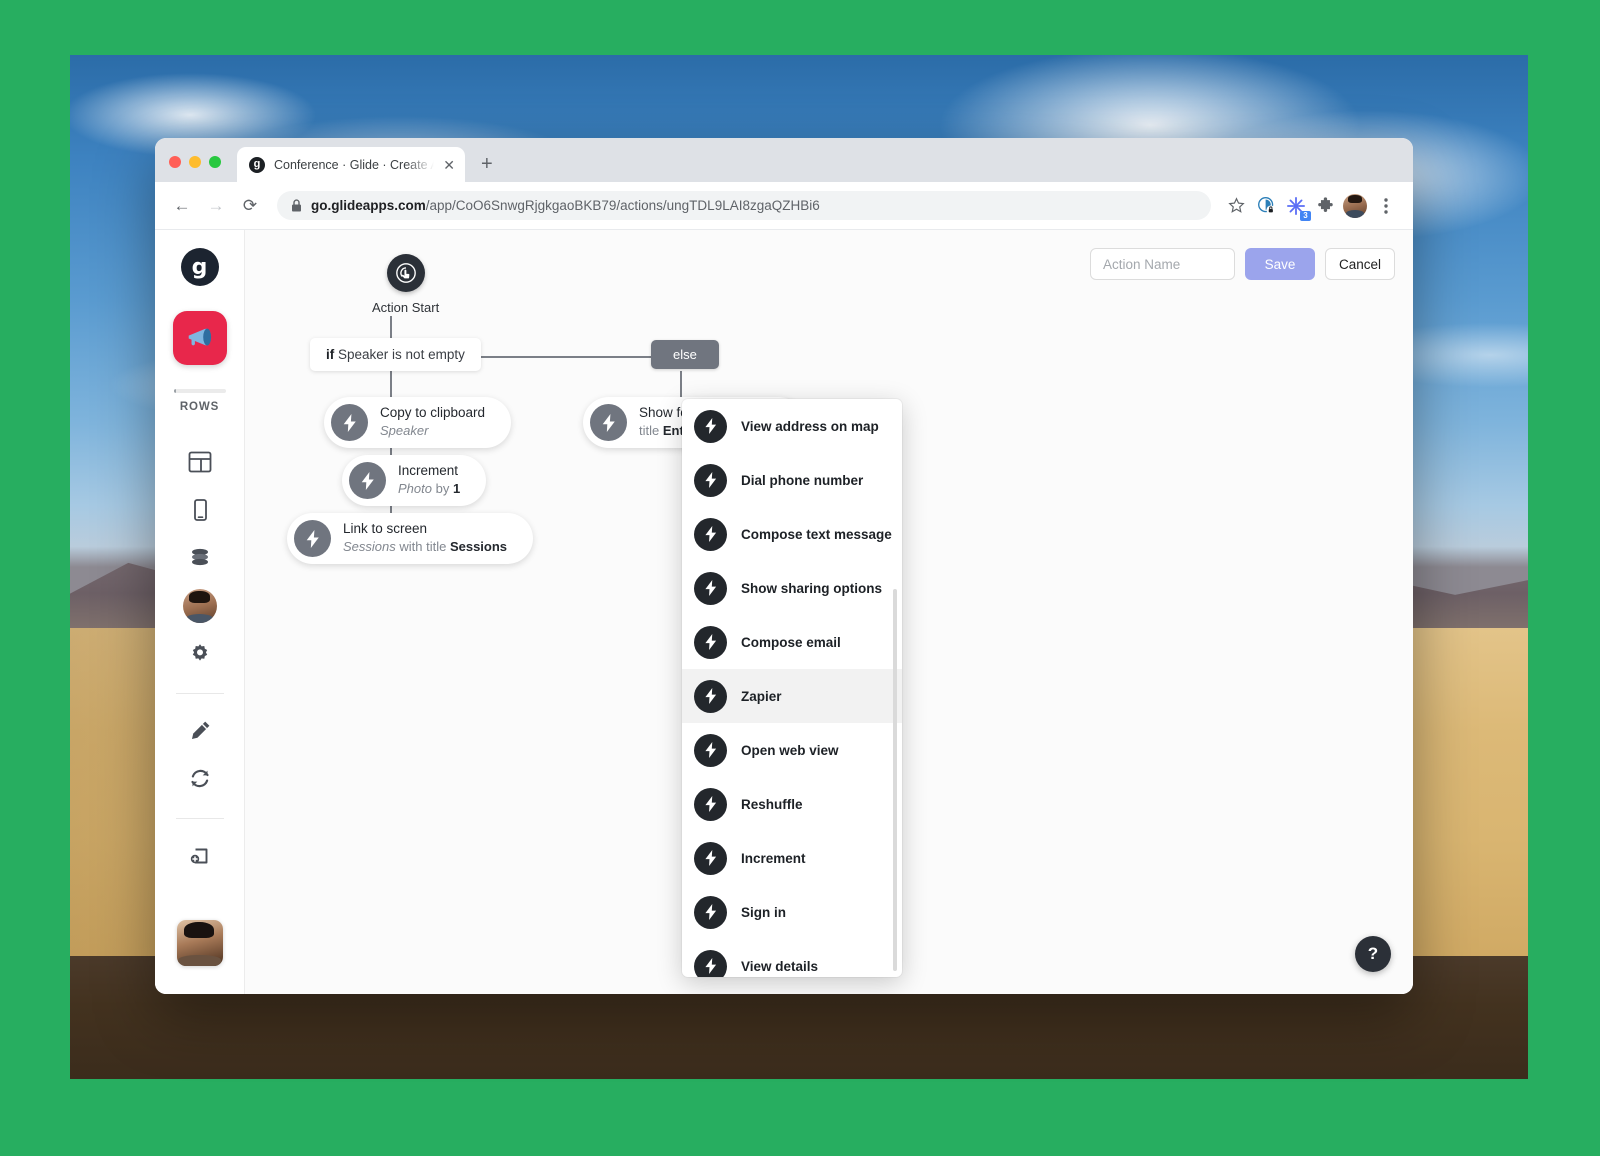  What do you see at coordinates (792, 588) in the screenshot?
I see `dropdown-item: Show sharing options` at bounding box center [792, 588].